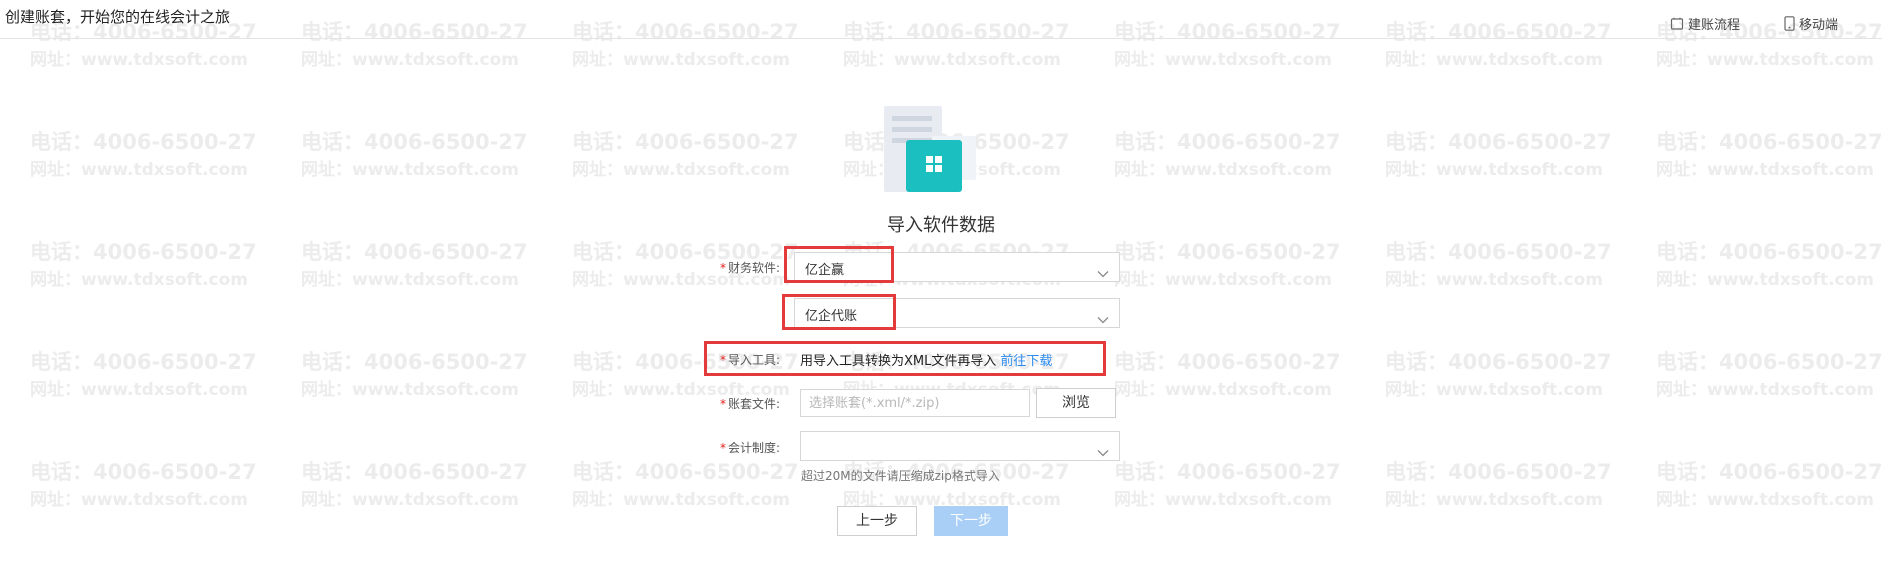 This screenshot has width=1882, height=568. I want to click on download-link: 前往下载, so click(1026, 361).